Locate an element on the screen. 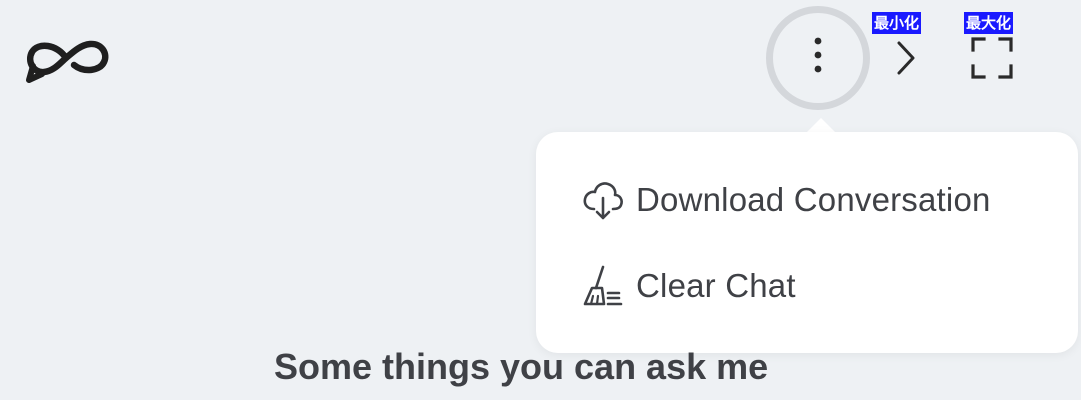 The height and width of the screenshot is (400, 1081). maximize-tooltip: 最大化 is located at coordinates (989, 23).